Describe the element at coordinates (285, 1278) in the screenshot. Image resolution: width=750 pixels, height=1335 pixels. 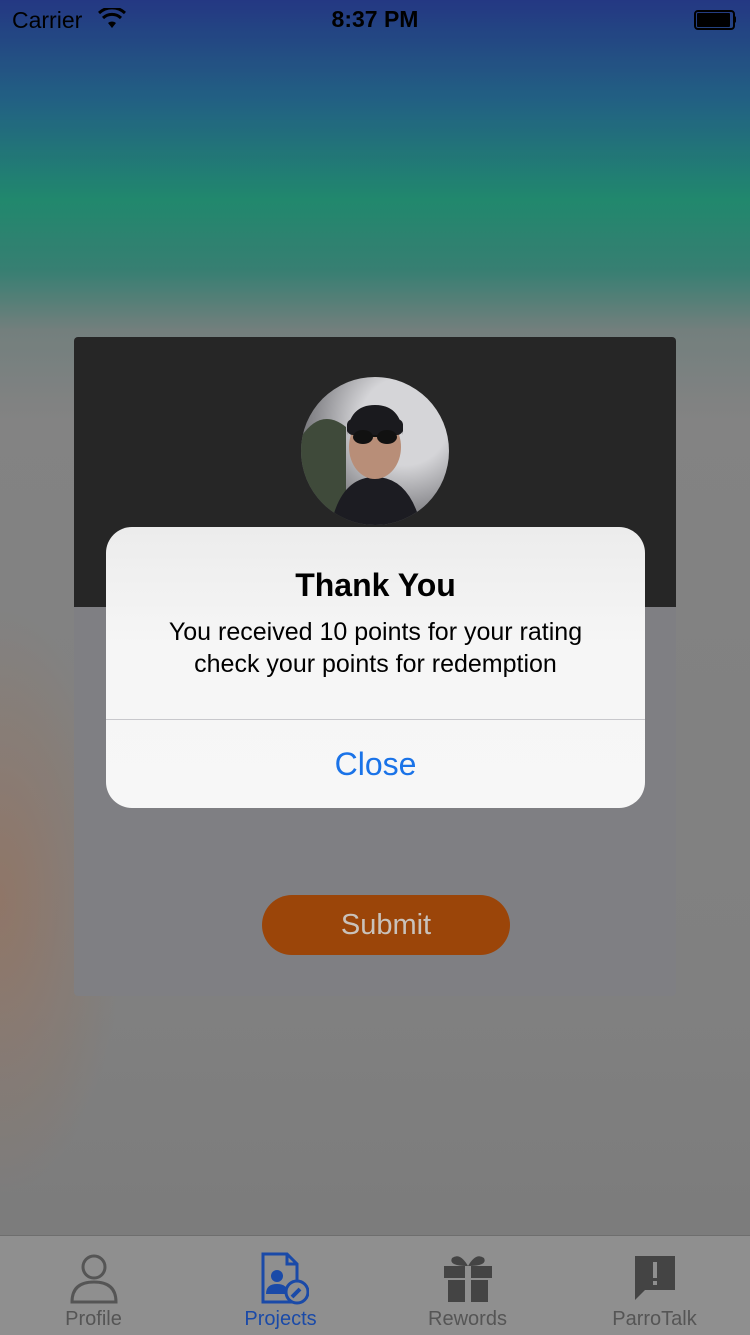
I see `projects-icon` at that location.